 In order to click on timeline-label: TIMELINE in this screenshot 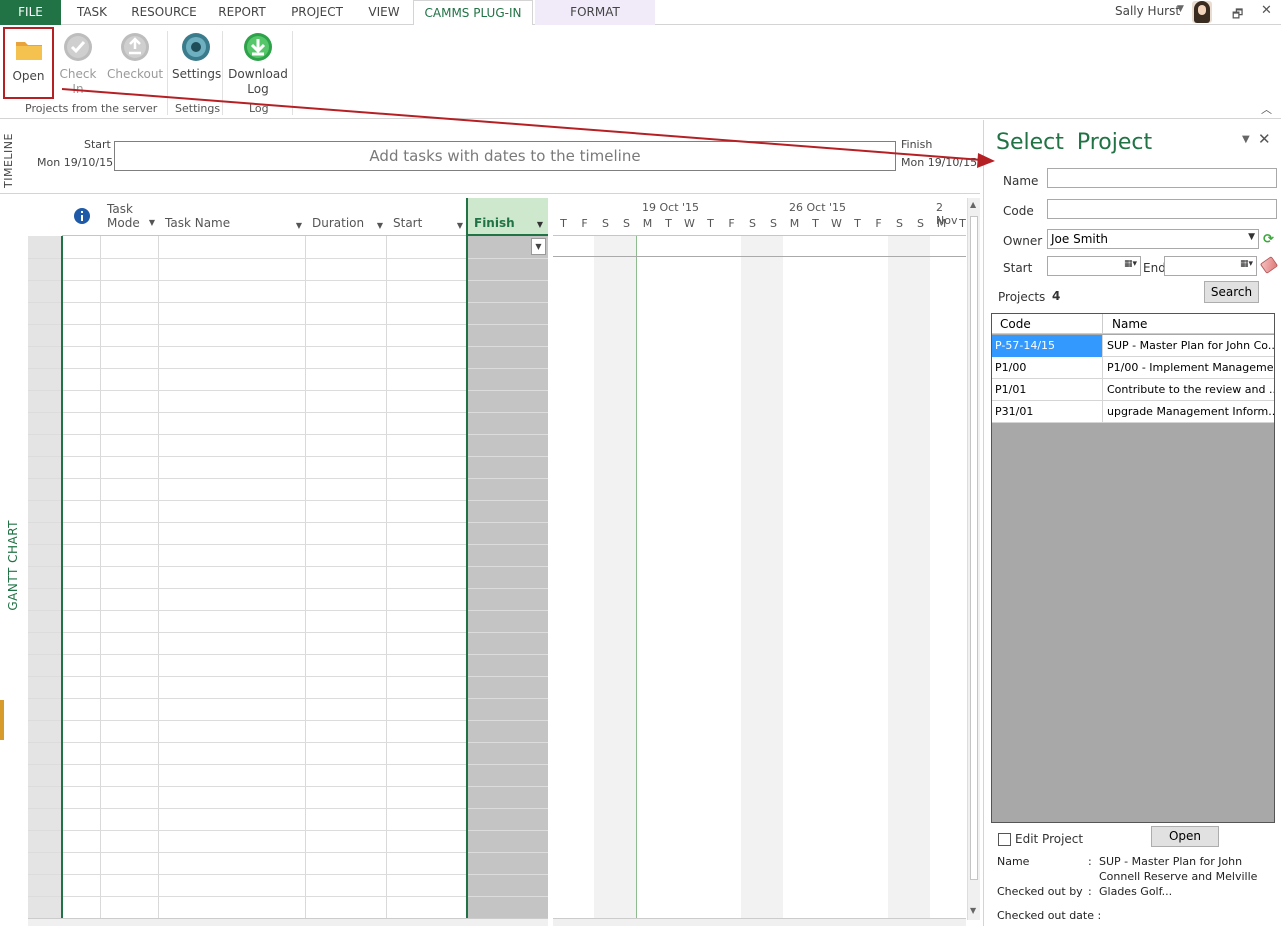, I will do `click(8, 160)`.